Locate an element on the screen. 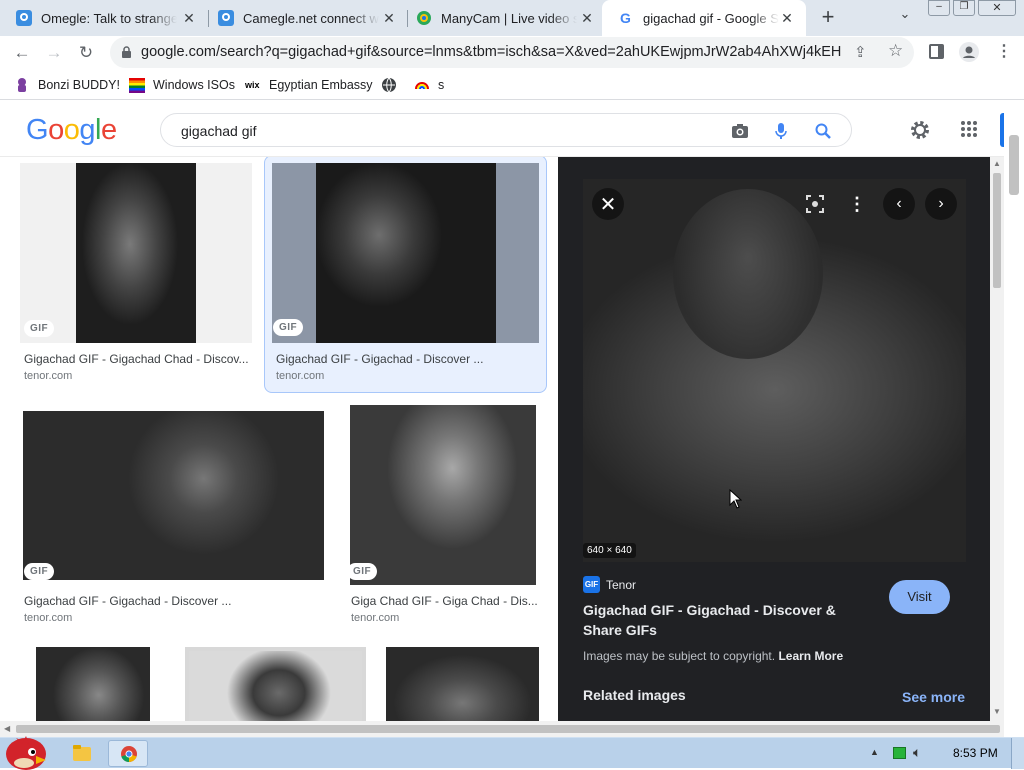 Image resolution: width=1024 pixels, height=770 pixels. scroll-up-arrow-icon: ▲ is located at coordinates (997, 163).